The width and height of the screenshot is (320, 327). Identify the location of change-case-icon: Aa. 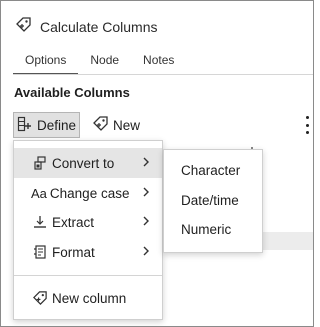
(39, 193).